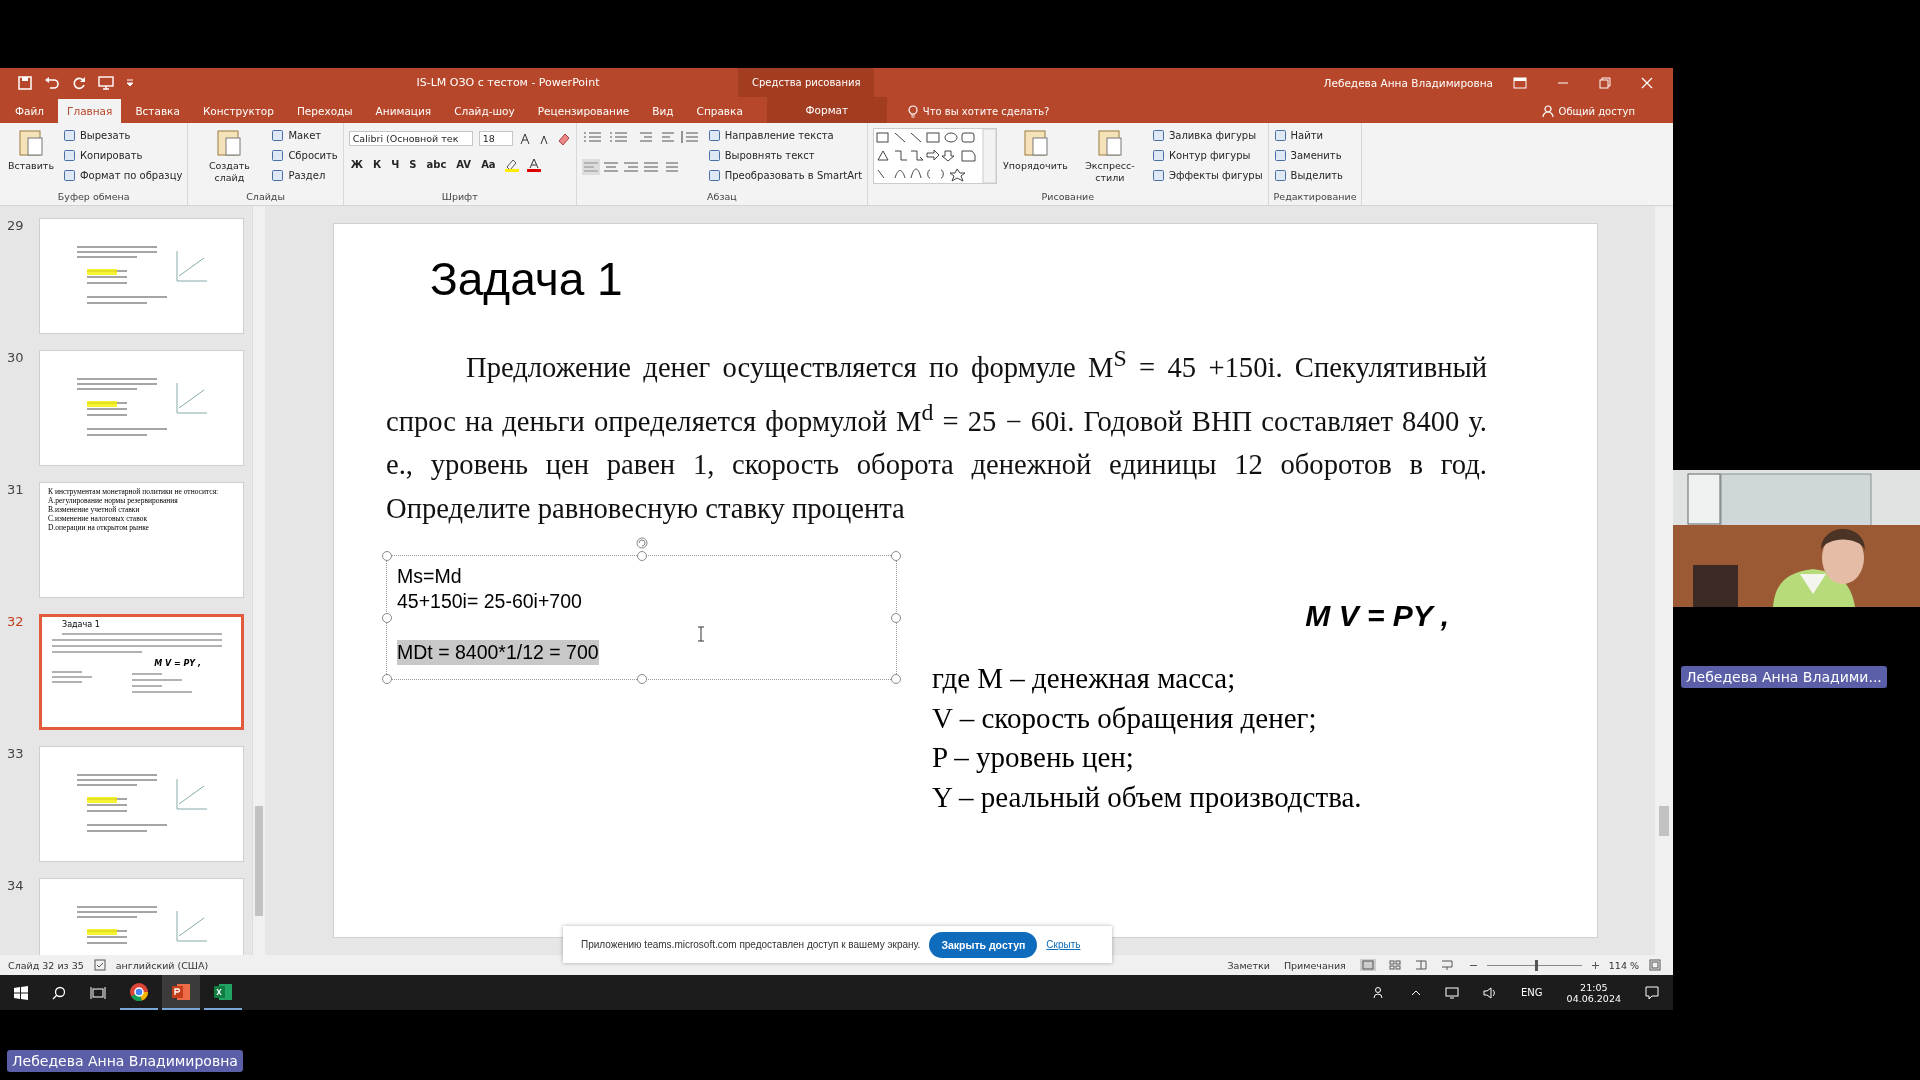  What do you see at coordinates (1593, 998) in the screenshot?
I see `clock-date: 04.06.2024` at bounding box center [1593, 998].